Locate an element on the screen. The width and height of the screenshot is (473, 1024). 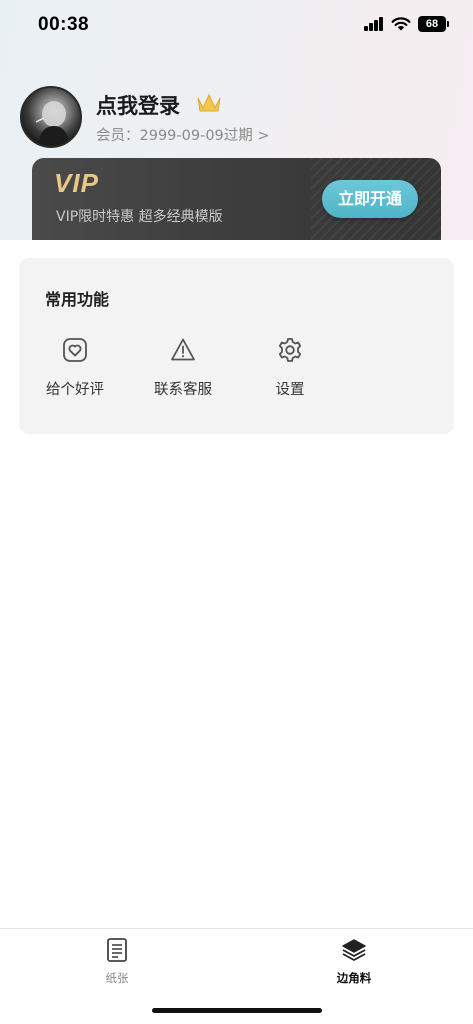
layers-icon is located at coordinates (354, 950).